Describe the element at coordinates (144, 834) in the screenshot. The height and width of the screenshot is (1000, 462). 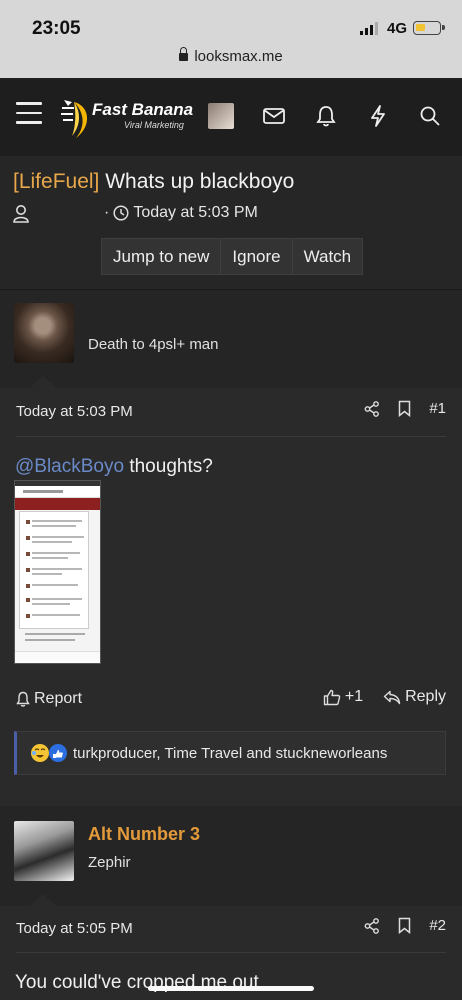
I see `post-username: Alt Number 3` at that location.